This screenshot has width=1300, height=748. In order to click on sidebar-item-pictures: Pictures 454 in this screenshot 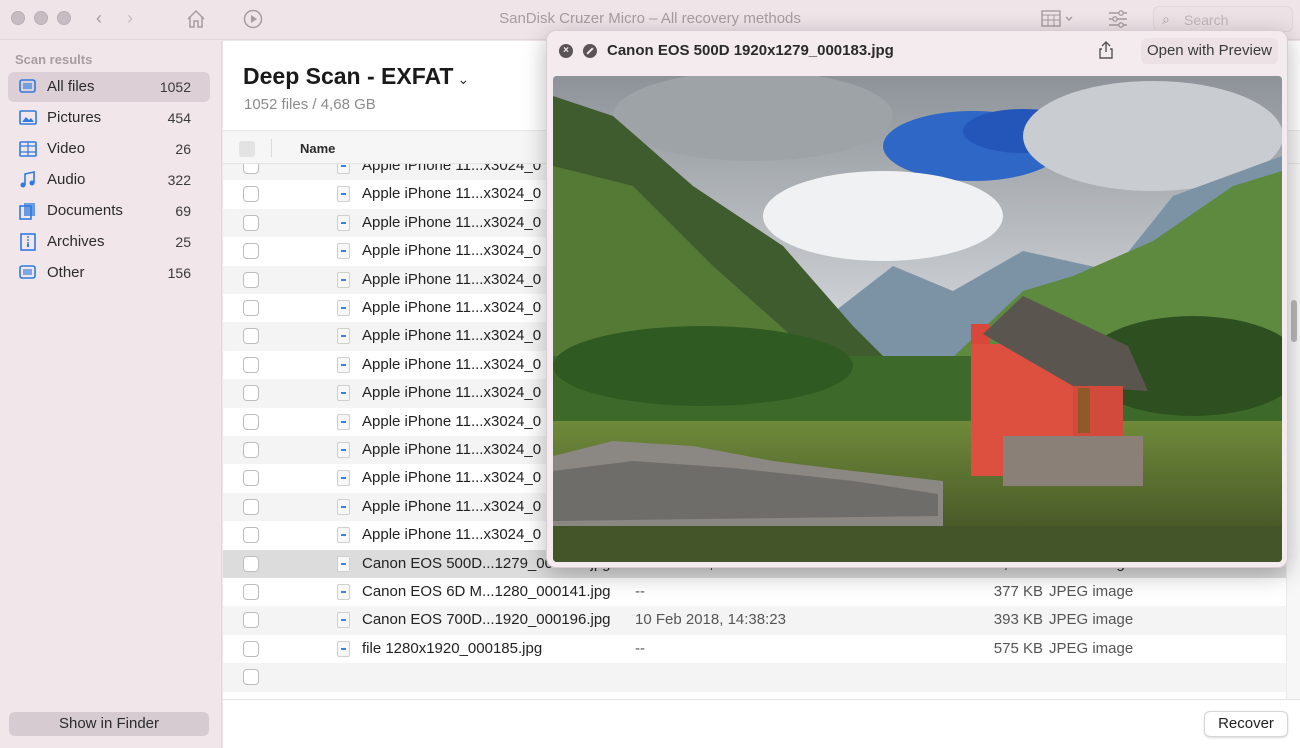, I will do `click(109, 118)`.